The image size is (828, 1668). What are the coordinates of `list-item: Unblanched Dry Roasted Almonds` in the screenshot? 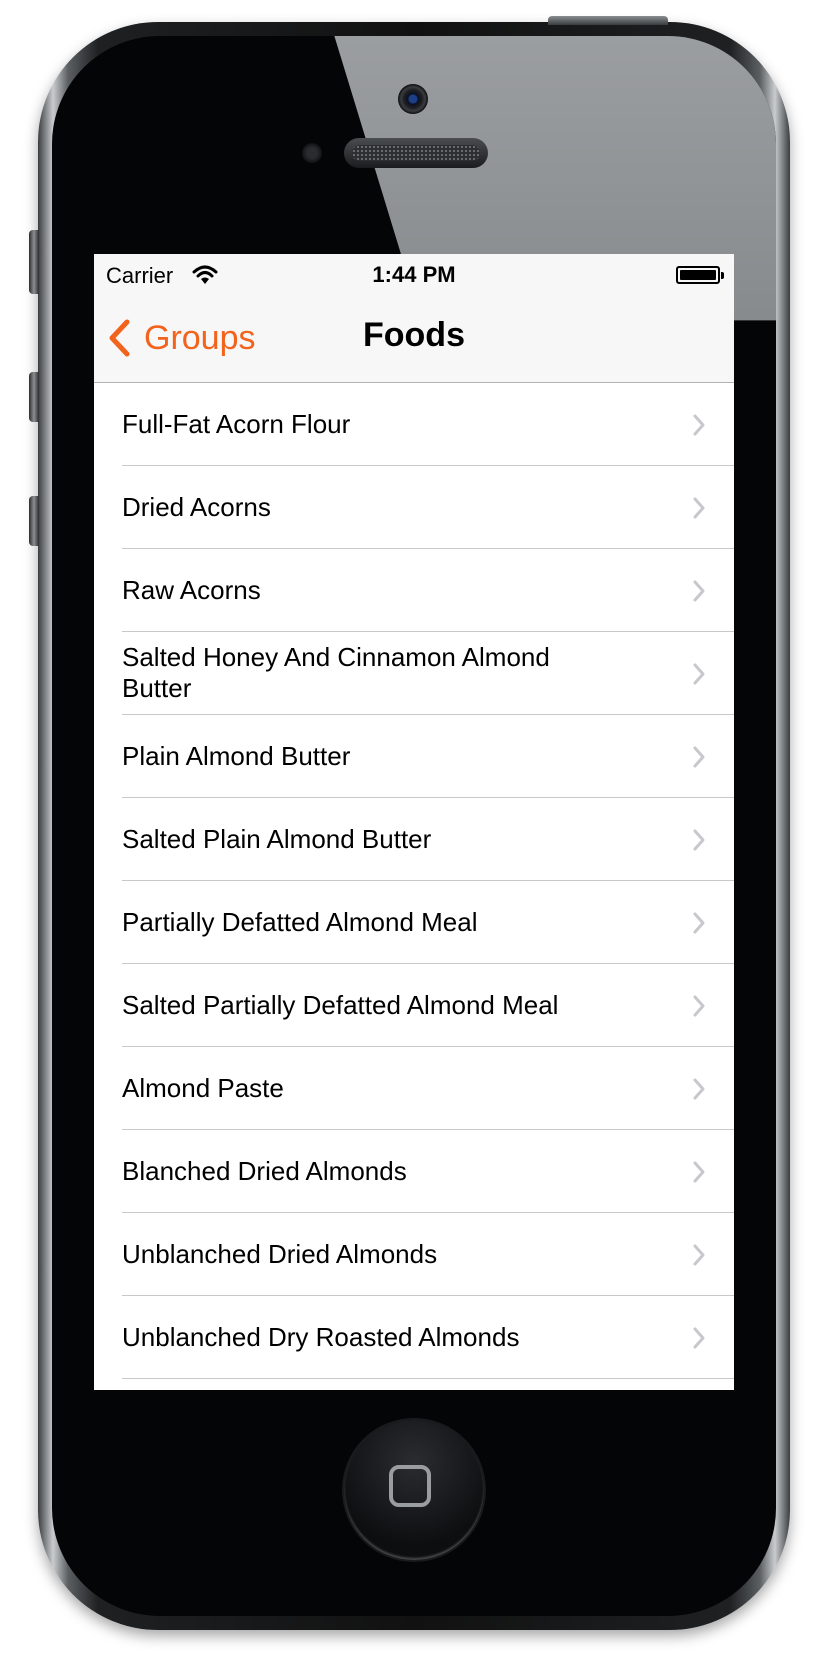 It's located at (428, 1337).